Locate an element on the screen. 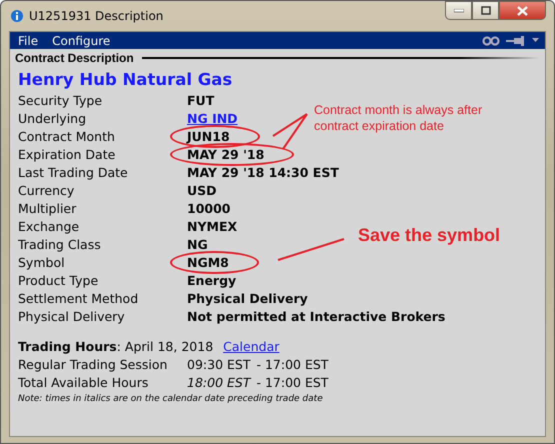 The image size is (555, 444). field-label: Expiration Date is located at coordinates (67, 154).